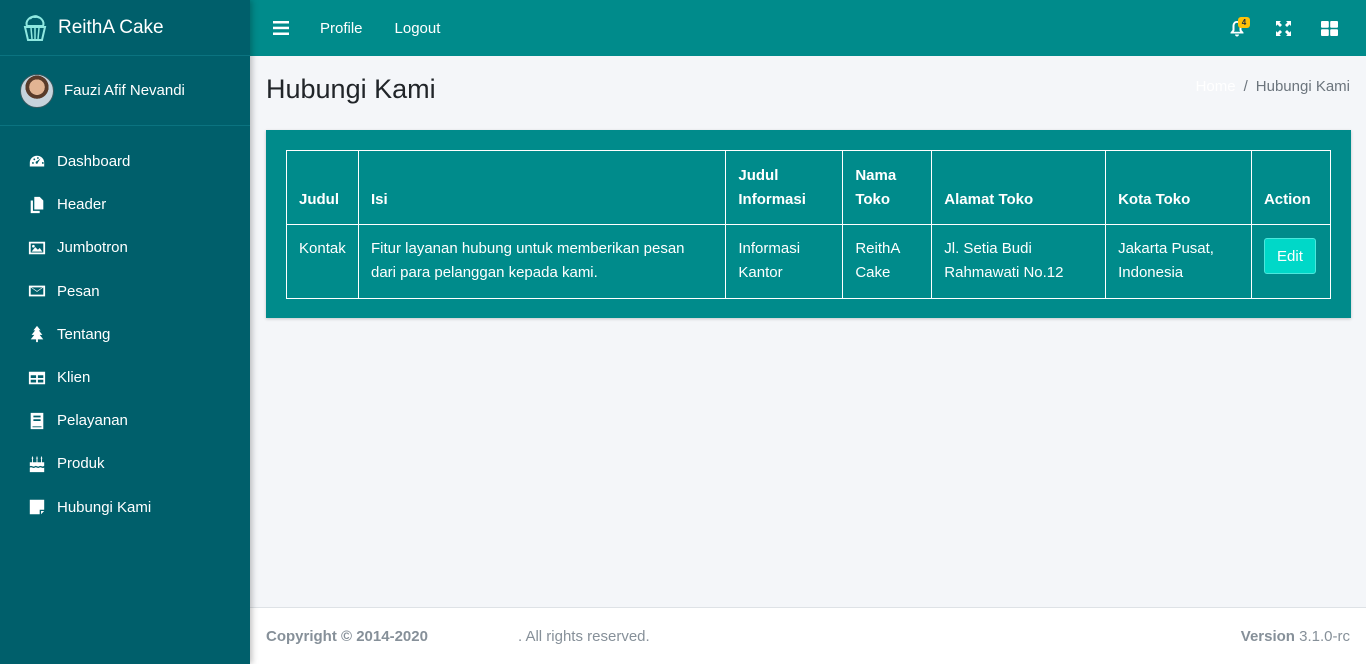  Describe the element at coordinates (808, 28) in the screenshot. I see `top-navbar: Profile Logout 4` at that location.